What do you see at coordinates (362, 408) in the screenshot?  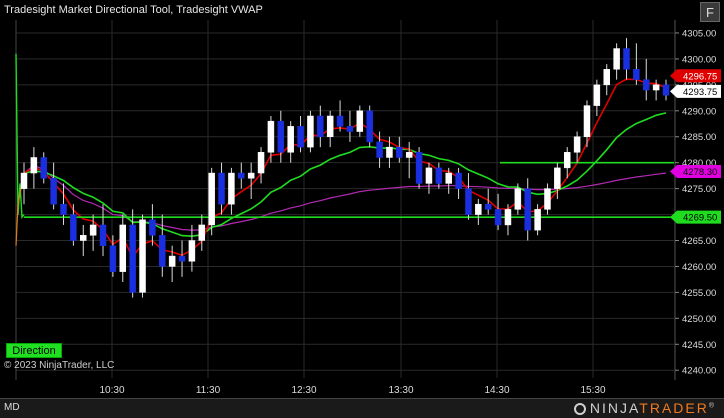 I see `status-bar: MD NINJATRADER®` at bounding box center [362, 408].